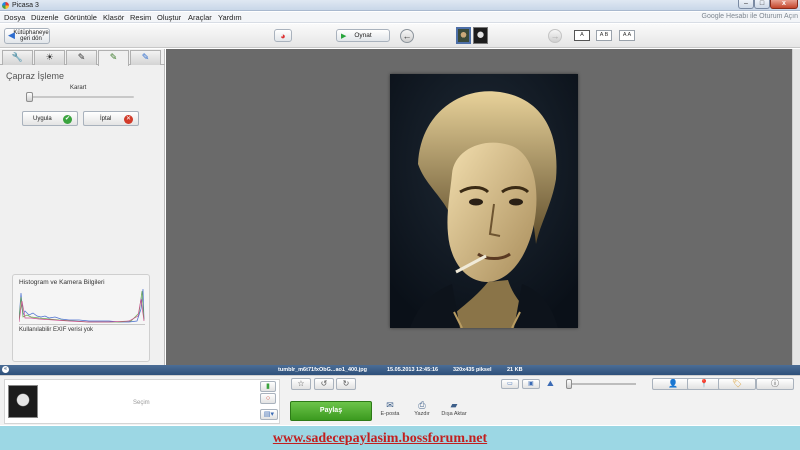 The image size is (800, 450). I want to click on file-size: 21 KB, so click(515, 370).